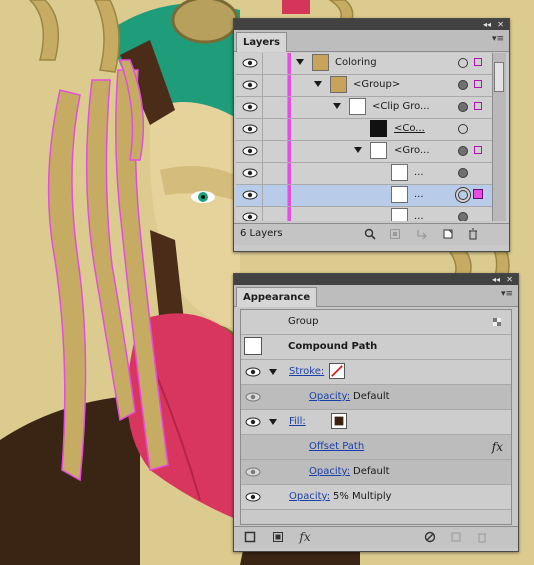 The width and height of the screenshot is (534, 565). Describe the element at coordinates (305, 537) in the screenshot. I see `fx-menu-icon: fx` at that location.